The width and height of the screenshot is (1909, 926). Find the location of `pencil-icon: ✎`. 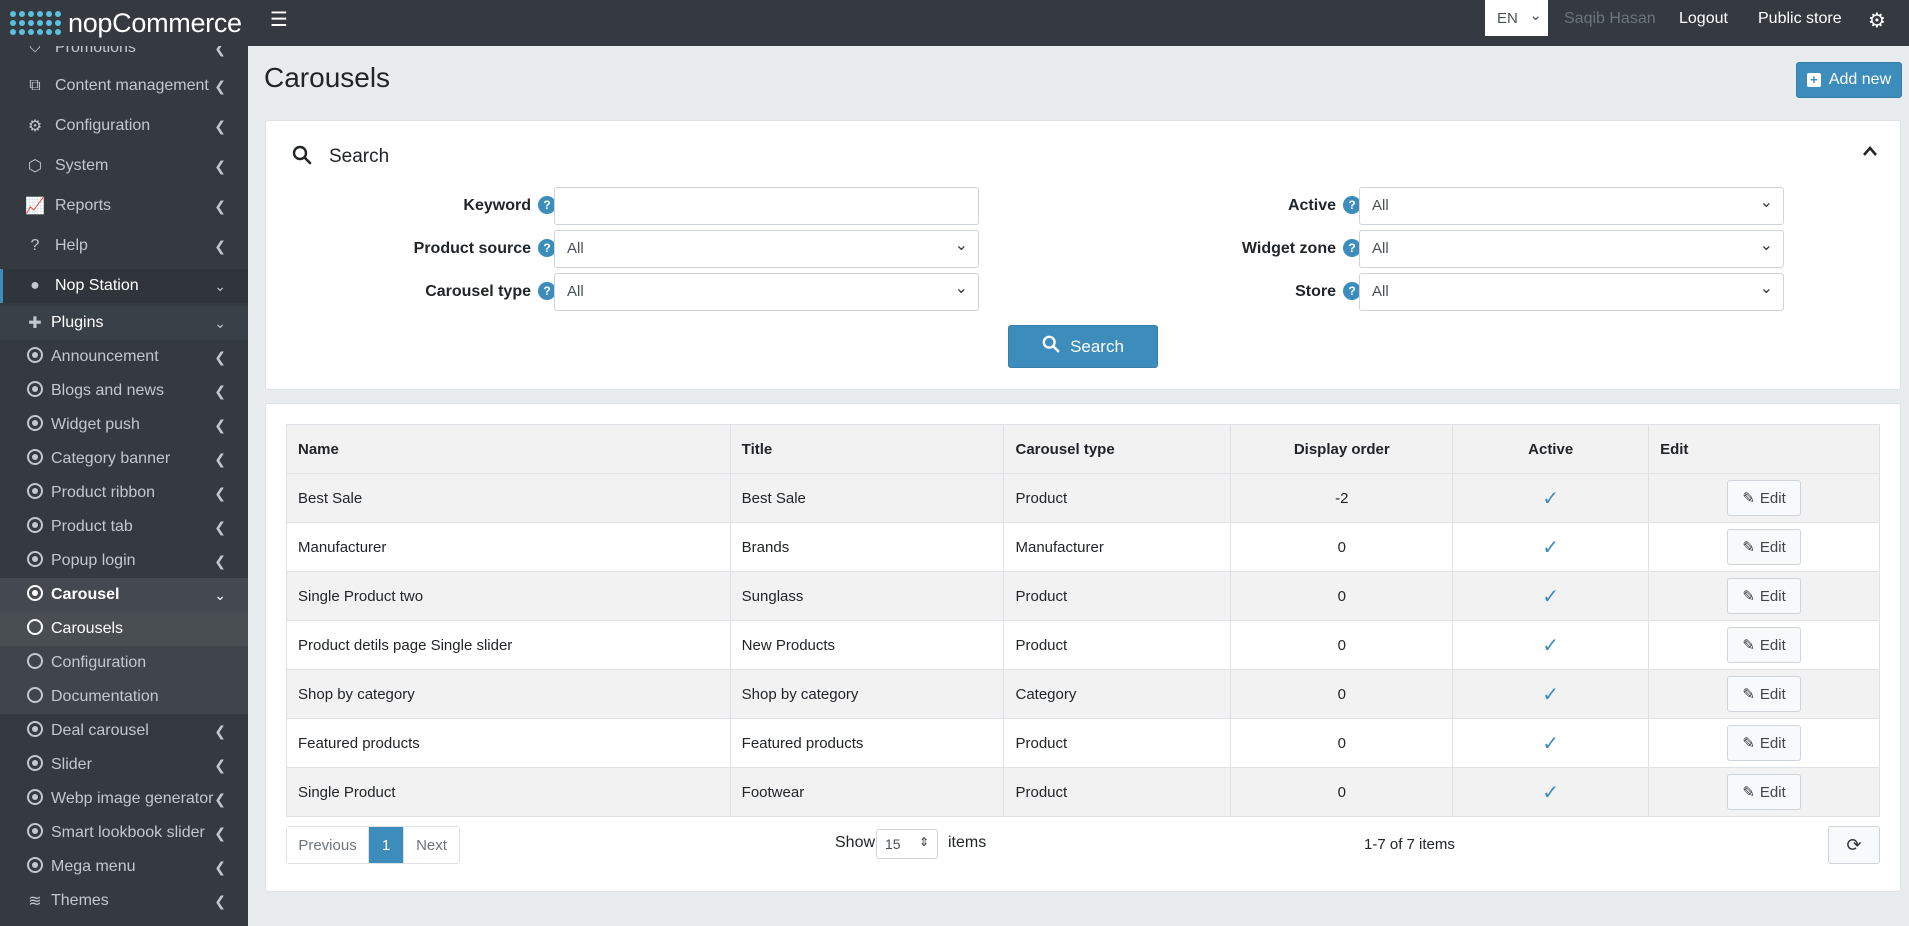

pencil-icon: ✎ is located at coordinates (1748, 694).